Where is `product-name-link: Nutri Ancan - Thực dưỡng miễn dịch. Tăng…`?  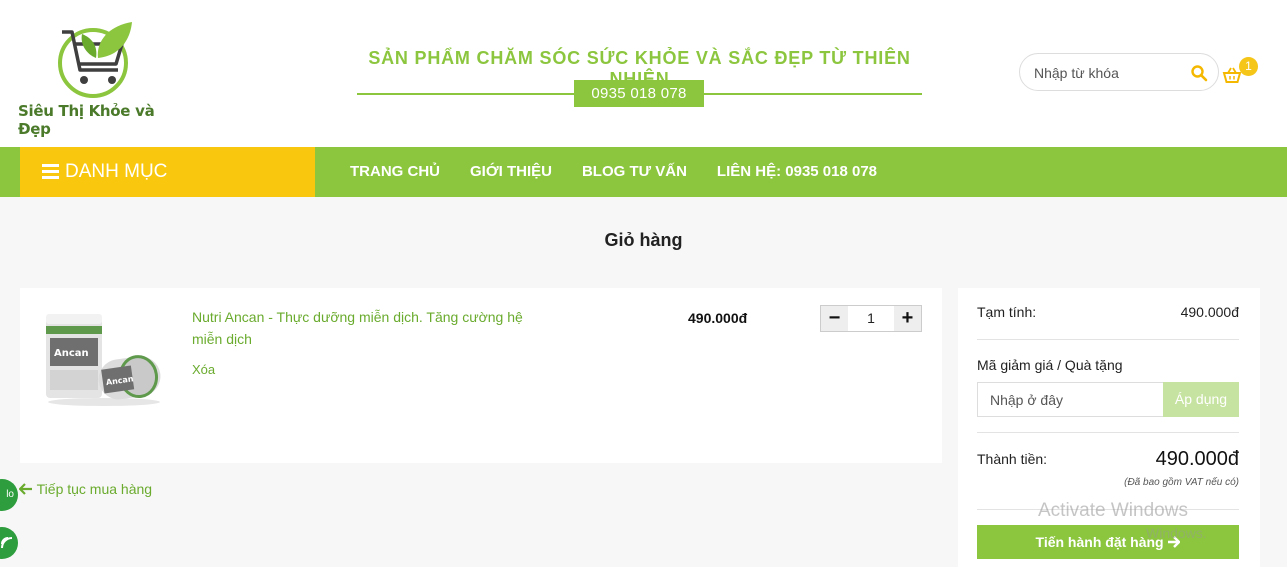
product-name-link: Nutri Ancan - Thực dưỡng miễn dịch. Tăng… is located at coordinates (362, 328).